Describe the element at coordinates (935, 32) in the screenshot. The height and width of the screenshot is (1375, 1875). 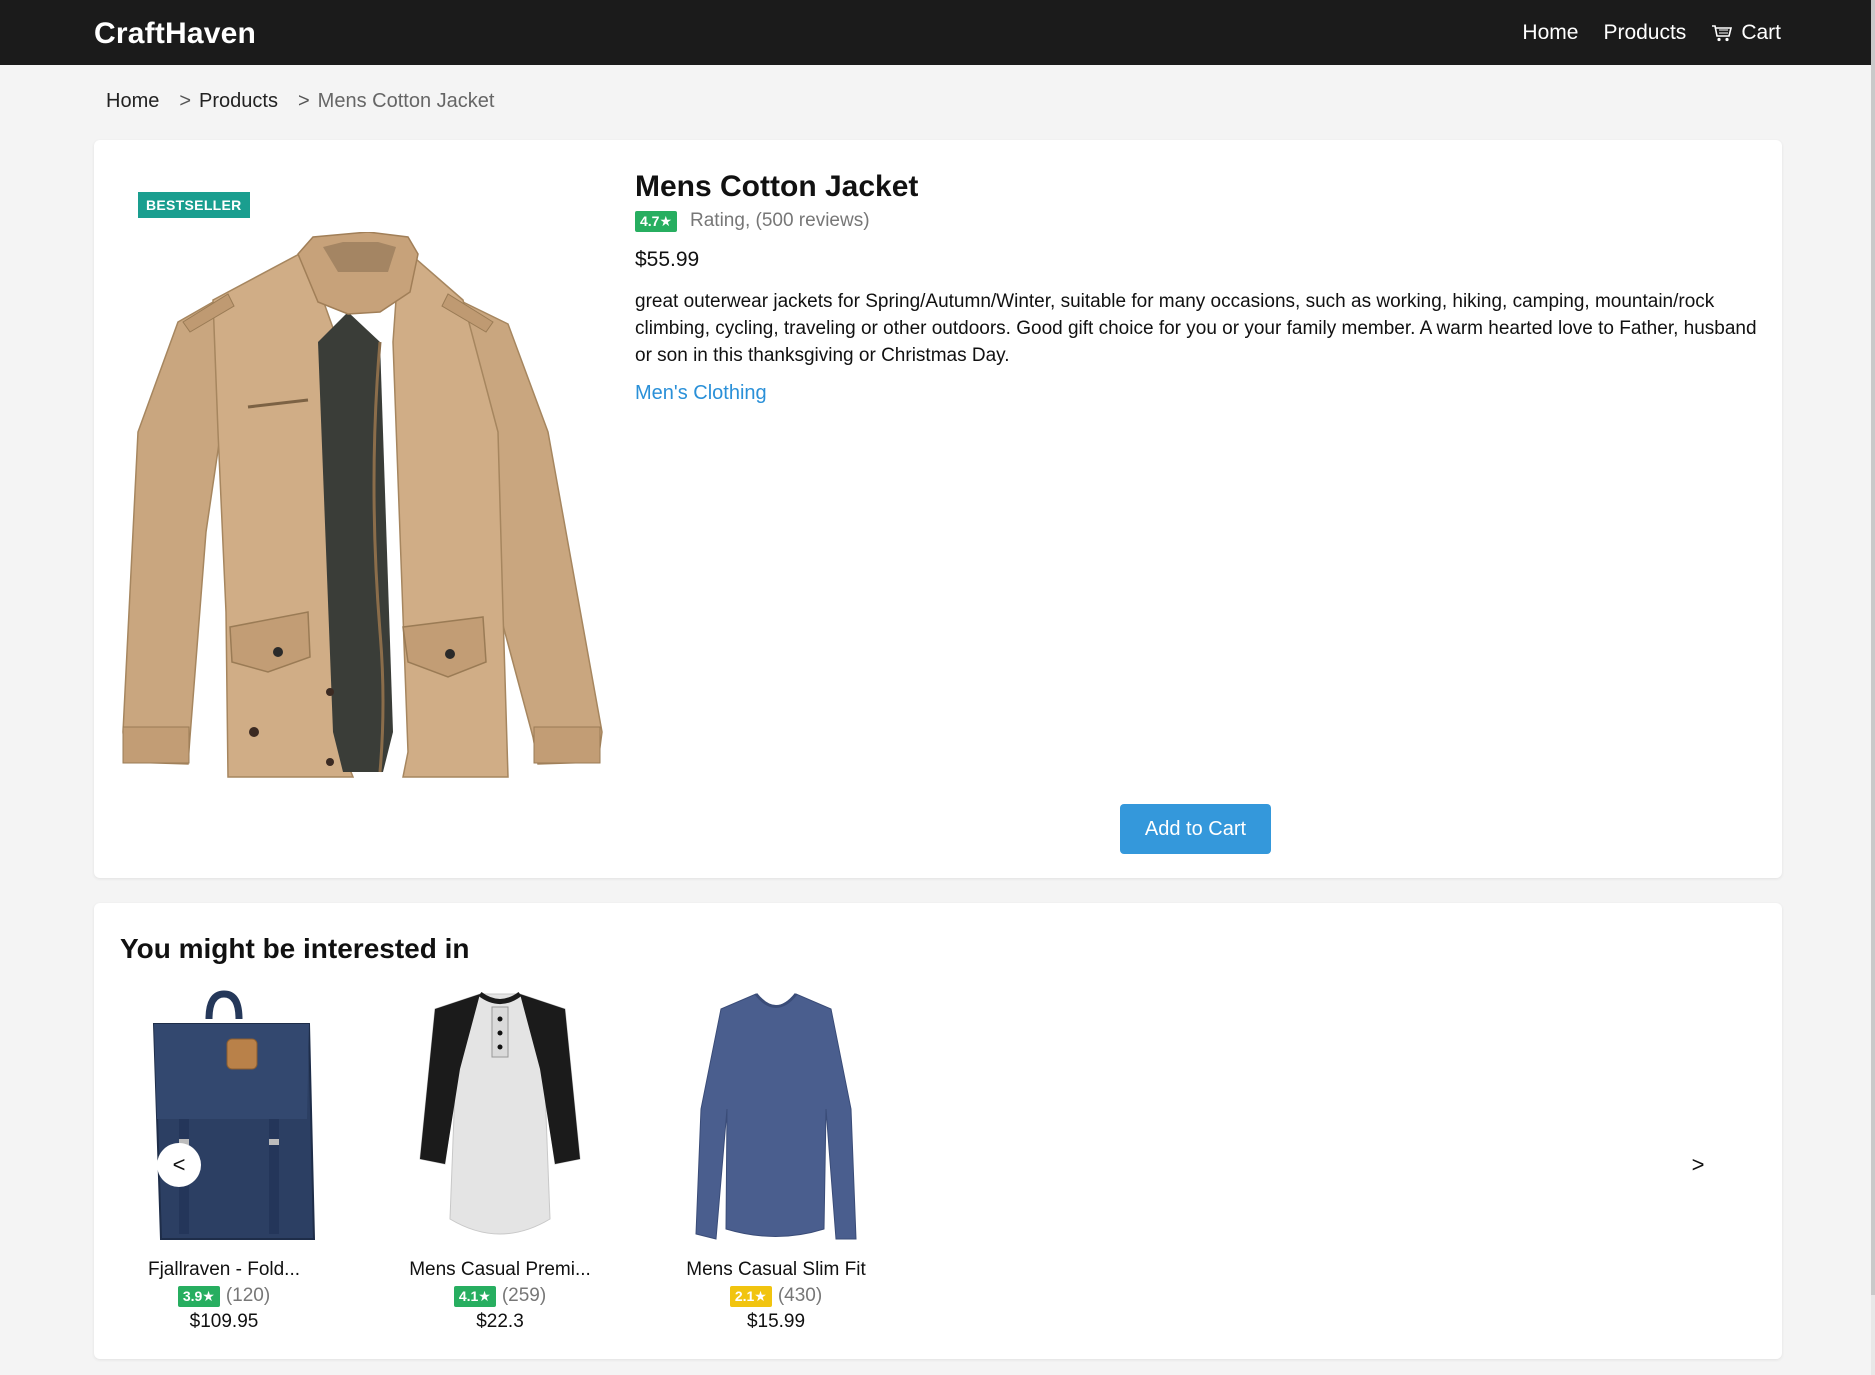
I see `top-navbar: CraftHaven Home Products Cart` at that location.